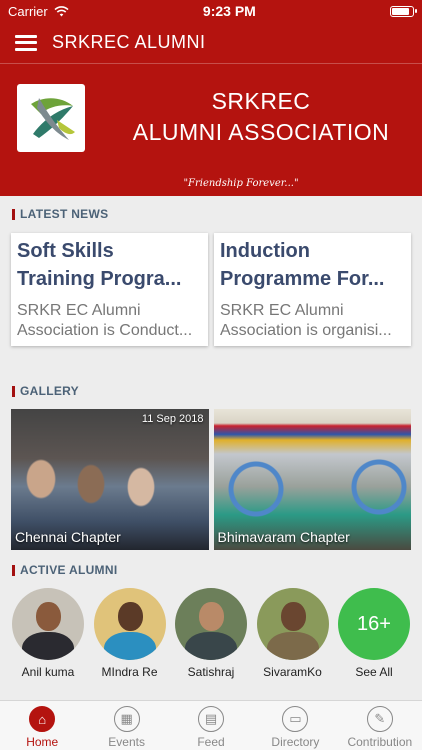  Describe the element at coordinates (211, 719) in the screenshot. I see `feed-icon: ▤` at that location.